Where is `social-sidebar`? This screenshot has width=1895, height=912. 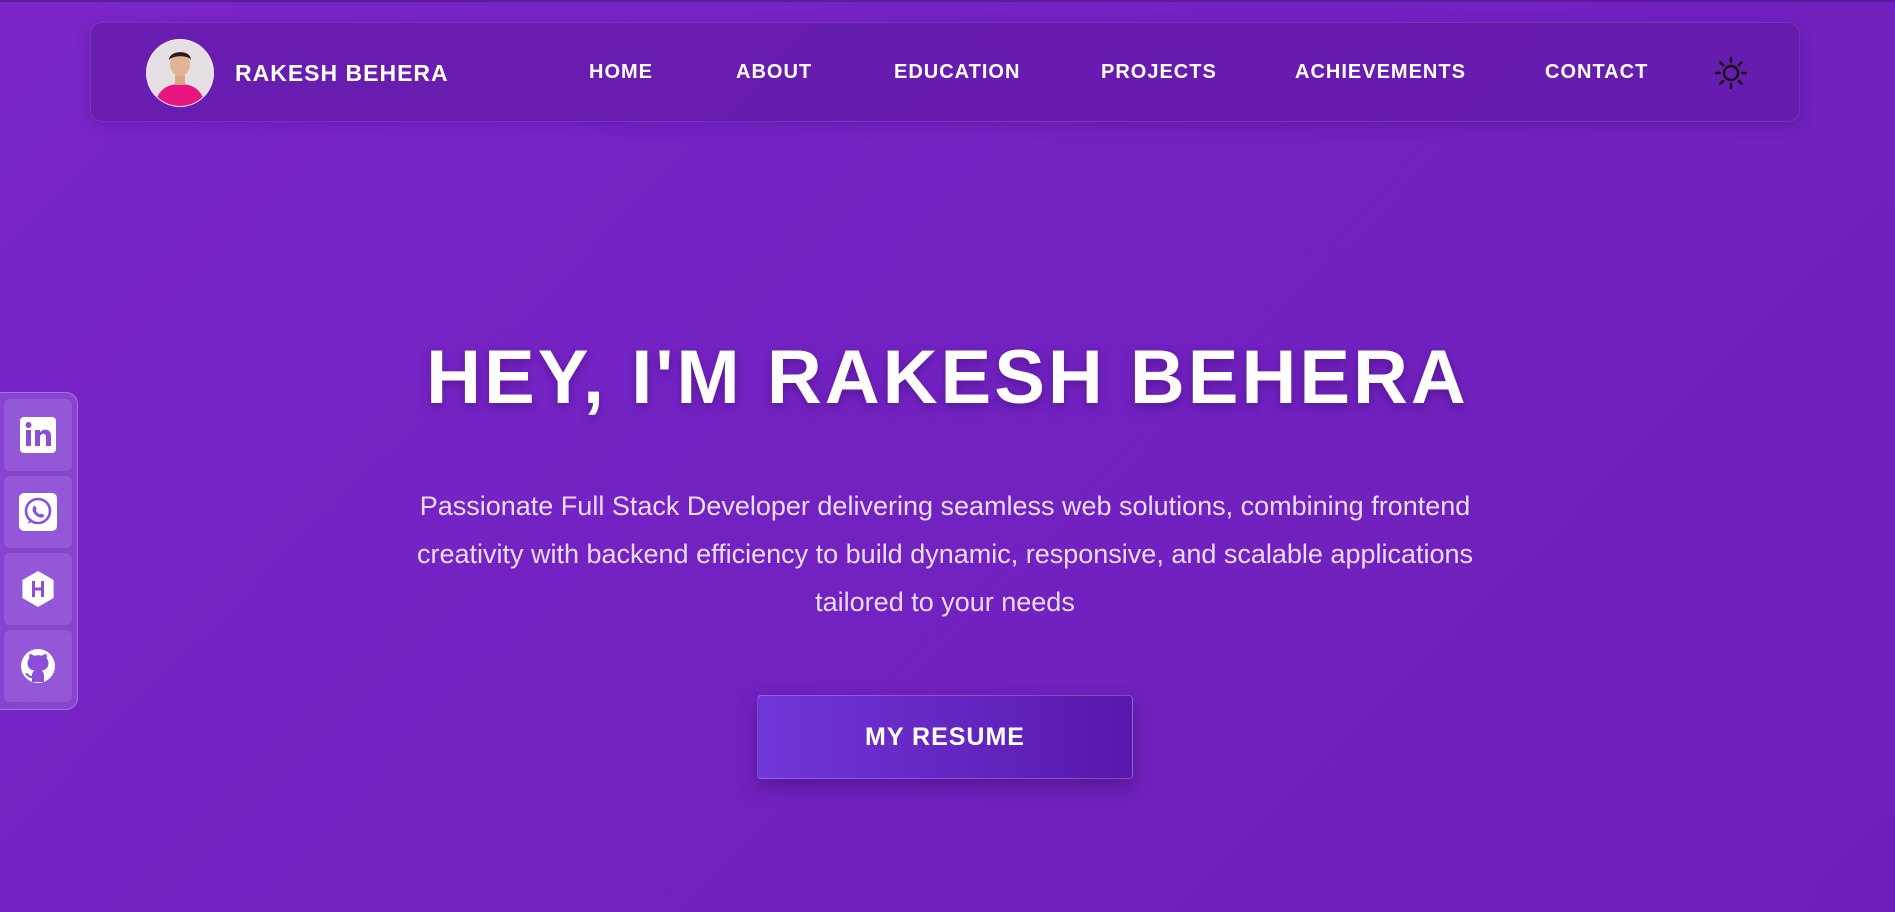
social-sidebar is located at coordinates (39, 551).